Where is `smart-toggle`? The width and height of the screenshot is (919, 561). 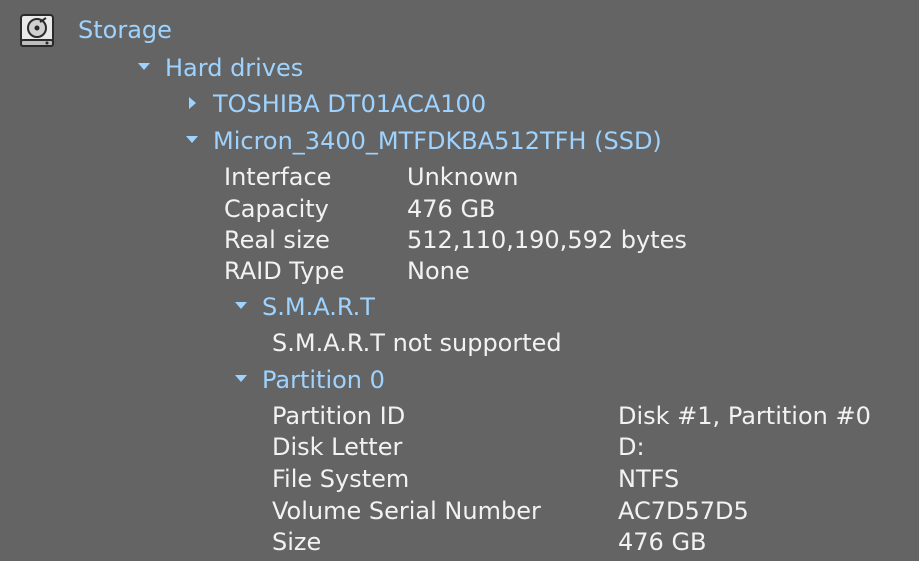
smart-toggle is located at coordinates (241, 307).